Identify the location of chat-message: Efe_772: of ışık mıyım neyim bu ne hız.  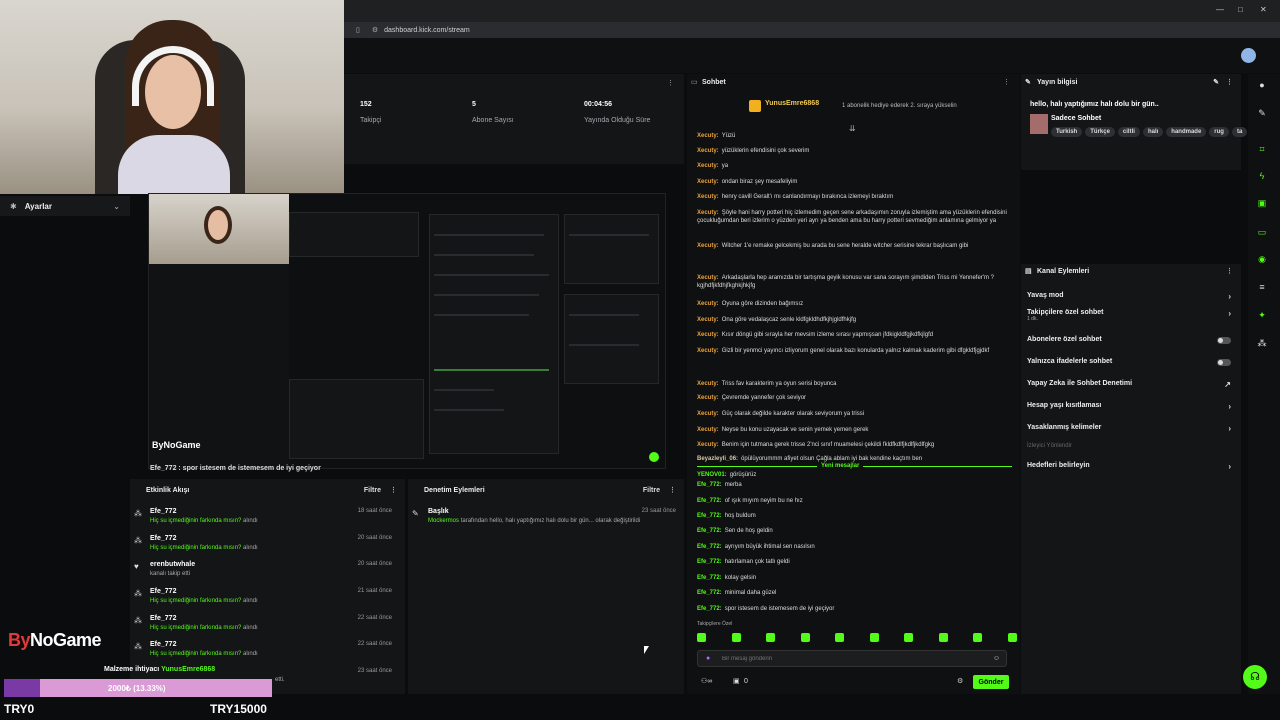
(856, 501).